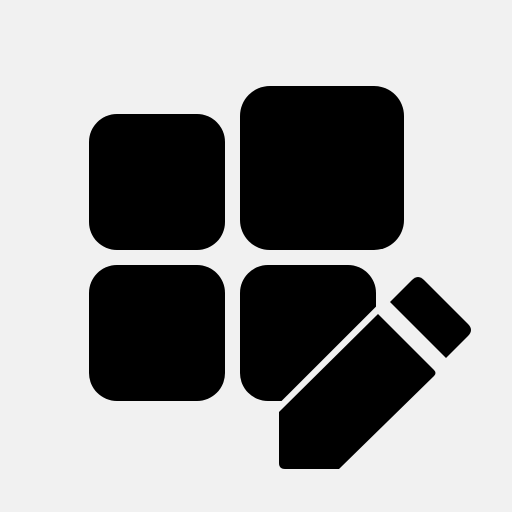 This screenshot has height=512, width=512. What do you see at coordinates (322, 168) in the screenshot?
I see `grid-tile-top-right` at bounding box center [322, 168].